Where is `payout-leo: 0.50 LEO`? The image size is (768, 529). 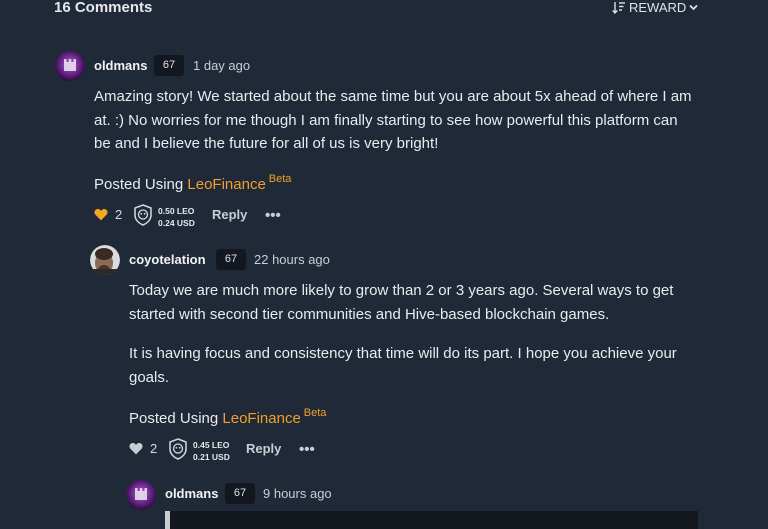 payout-leo: 0.50 LEO is located at coordinates (176, 211).